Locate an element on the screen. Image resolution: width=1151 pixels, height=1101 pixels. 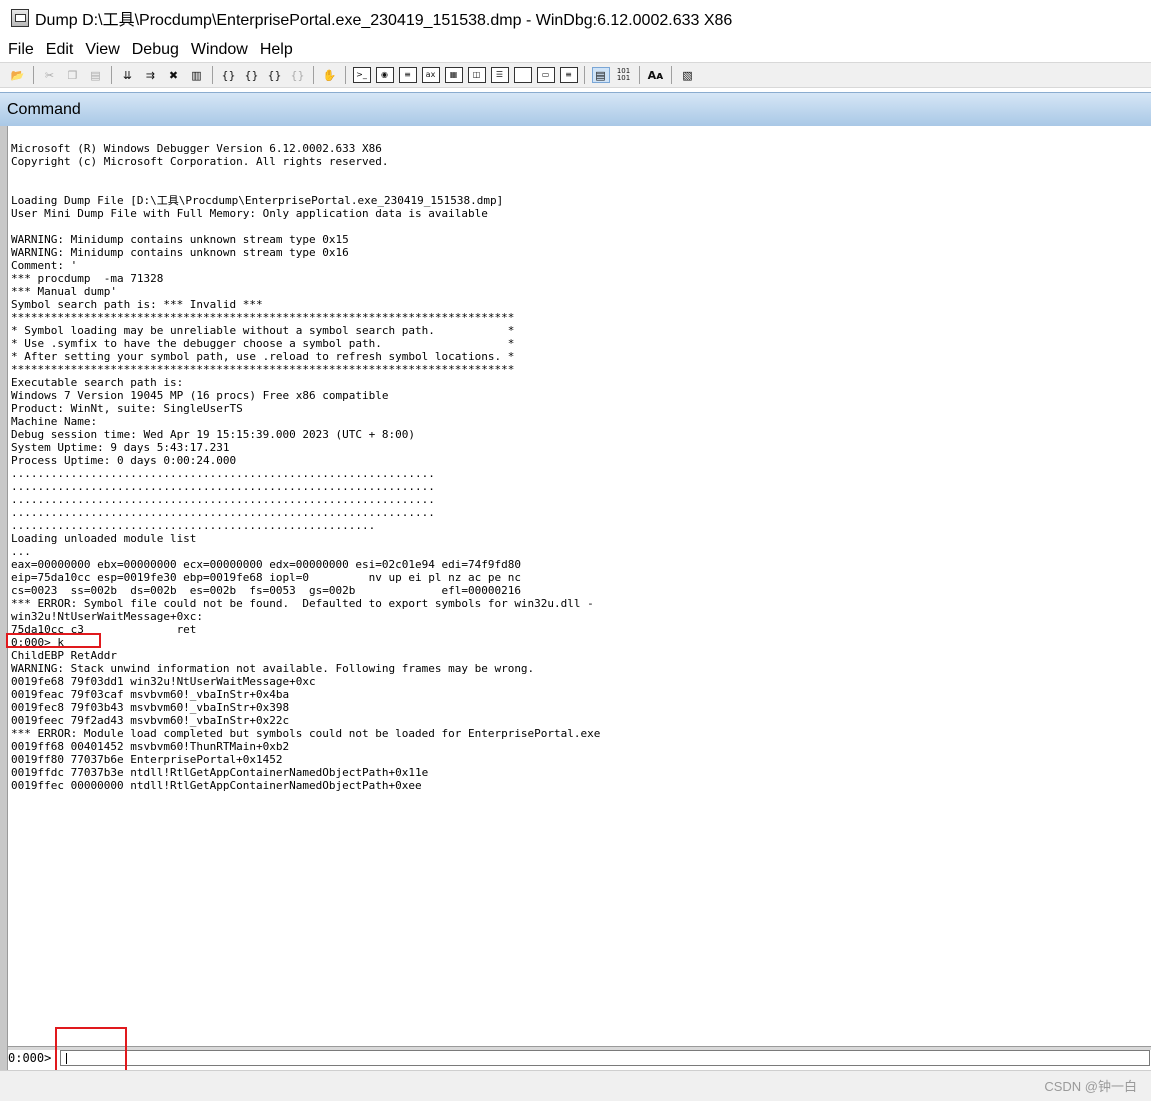
scratch-pad-icon is located at coordinates (522, 75).